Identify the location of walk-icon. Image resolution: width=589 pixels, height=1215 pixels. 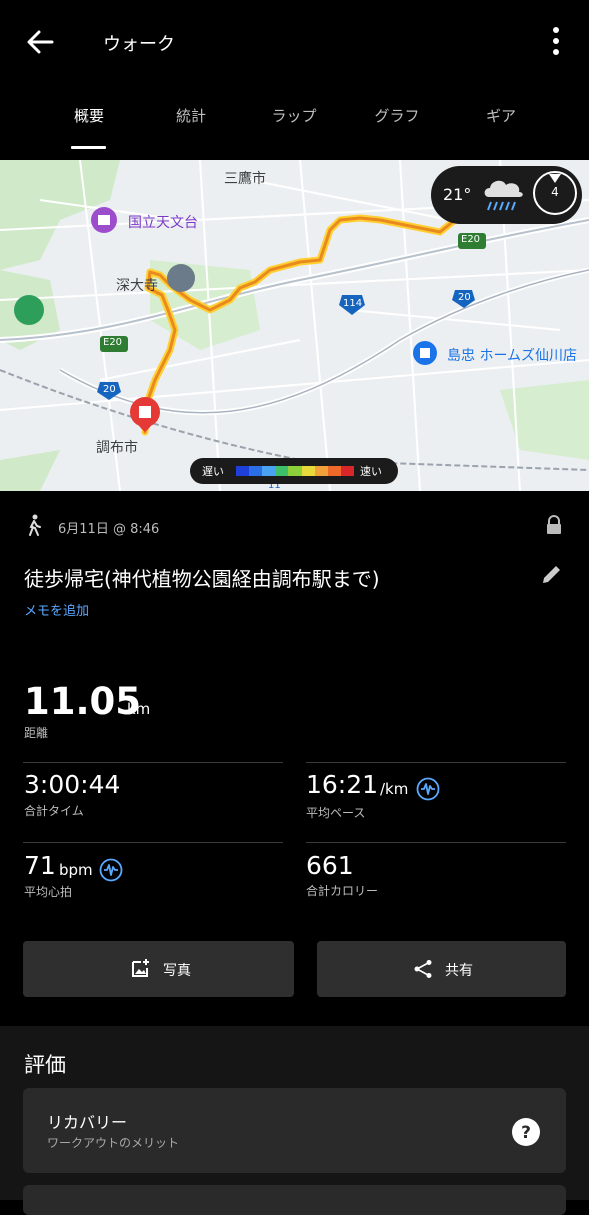
(35, 525).